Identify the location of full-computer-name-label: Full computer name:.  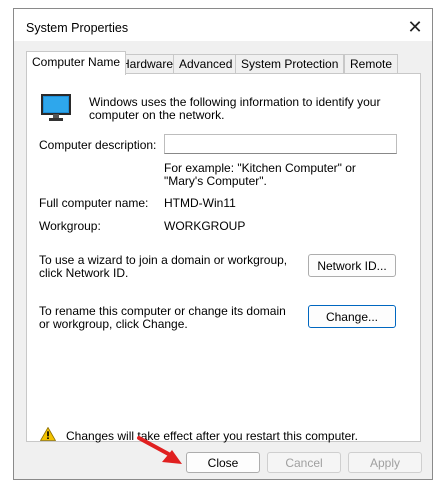
(94, 203).